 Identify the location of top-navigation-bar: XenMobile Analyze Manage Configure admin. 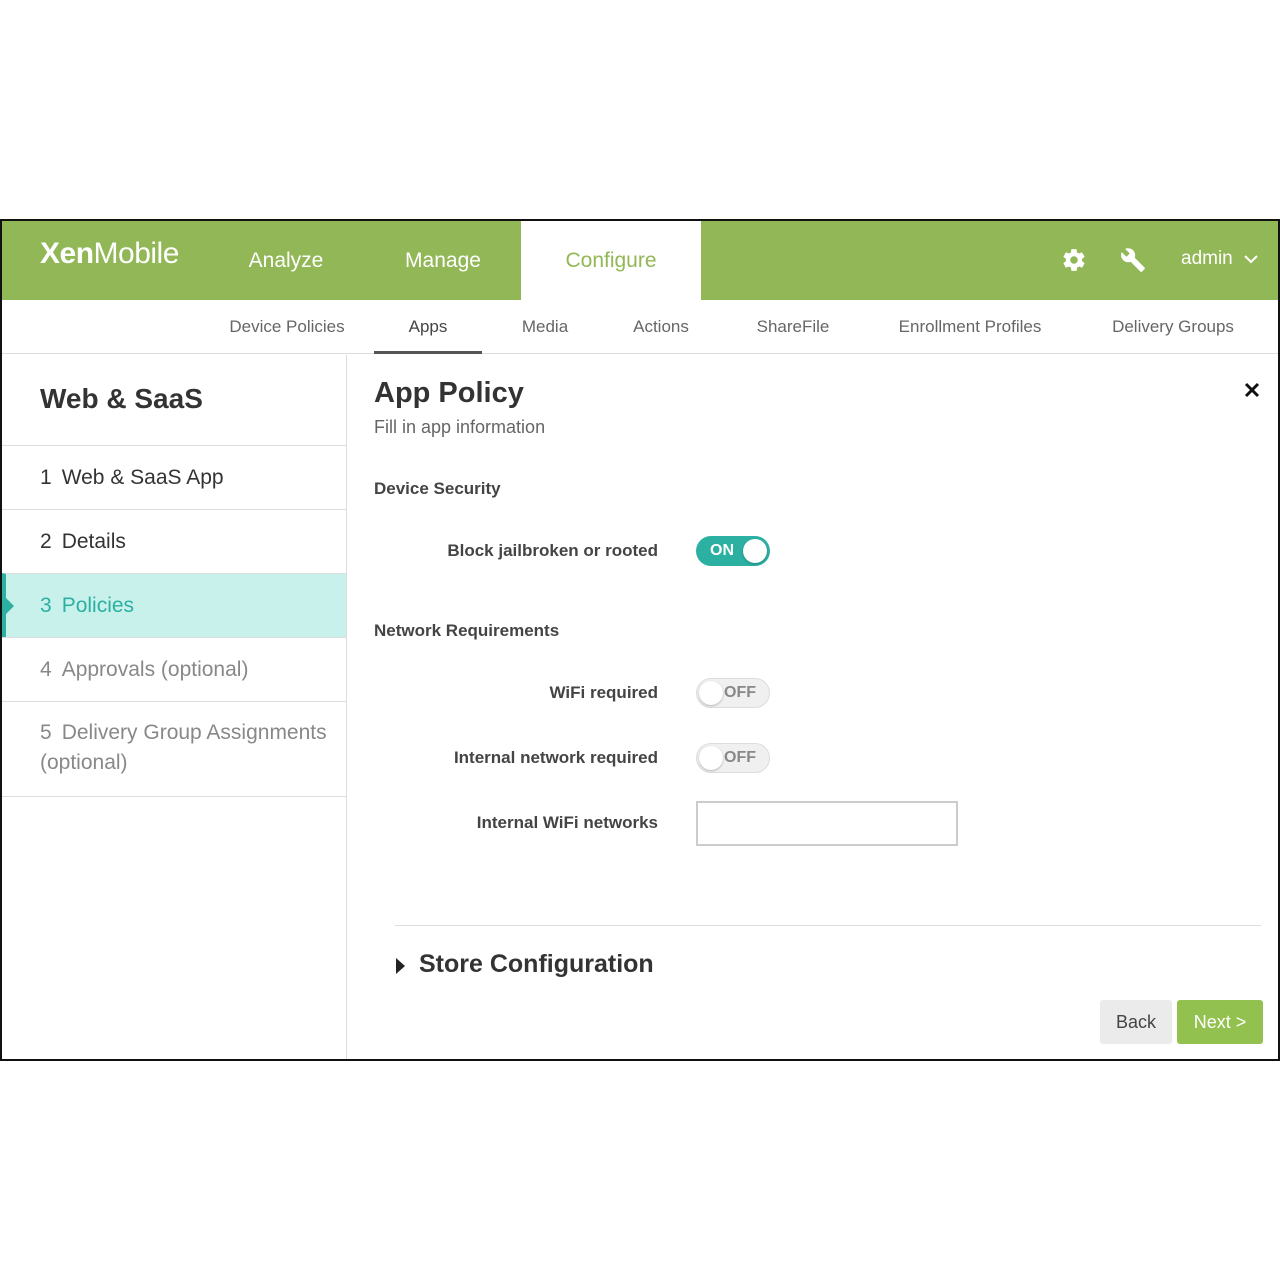
(640, 260).